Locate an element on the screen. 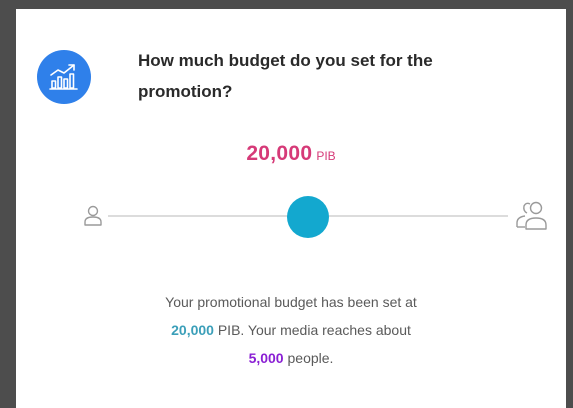  budget-amount-display: 20,000 PIB is located at coordinates (291, 154).